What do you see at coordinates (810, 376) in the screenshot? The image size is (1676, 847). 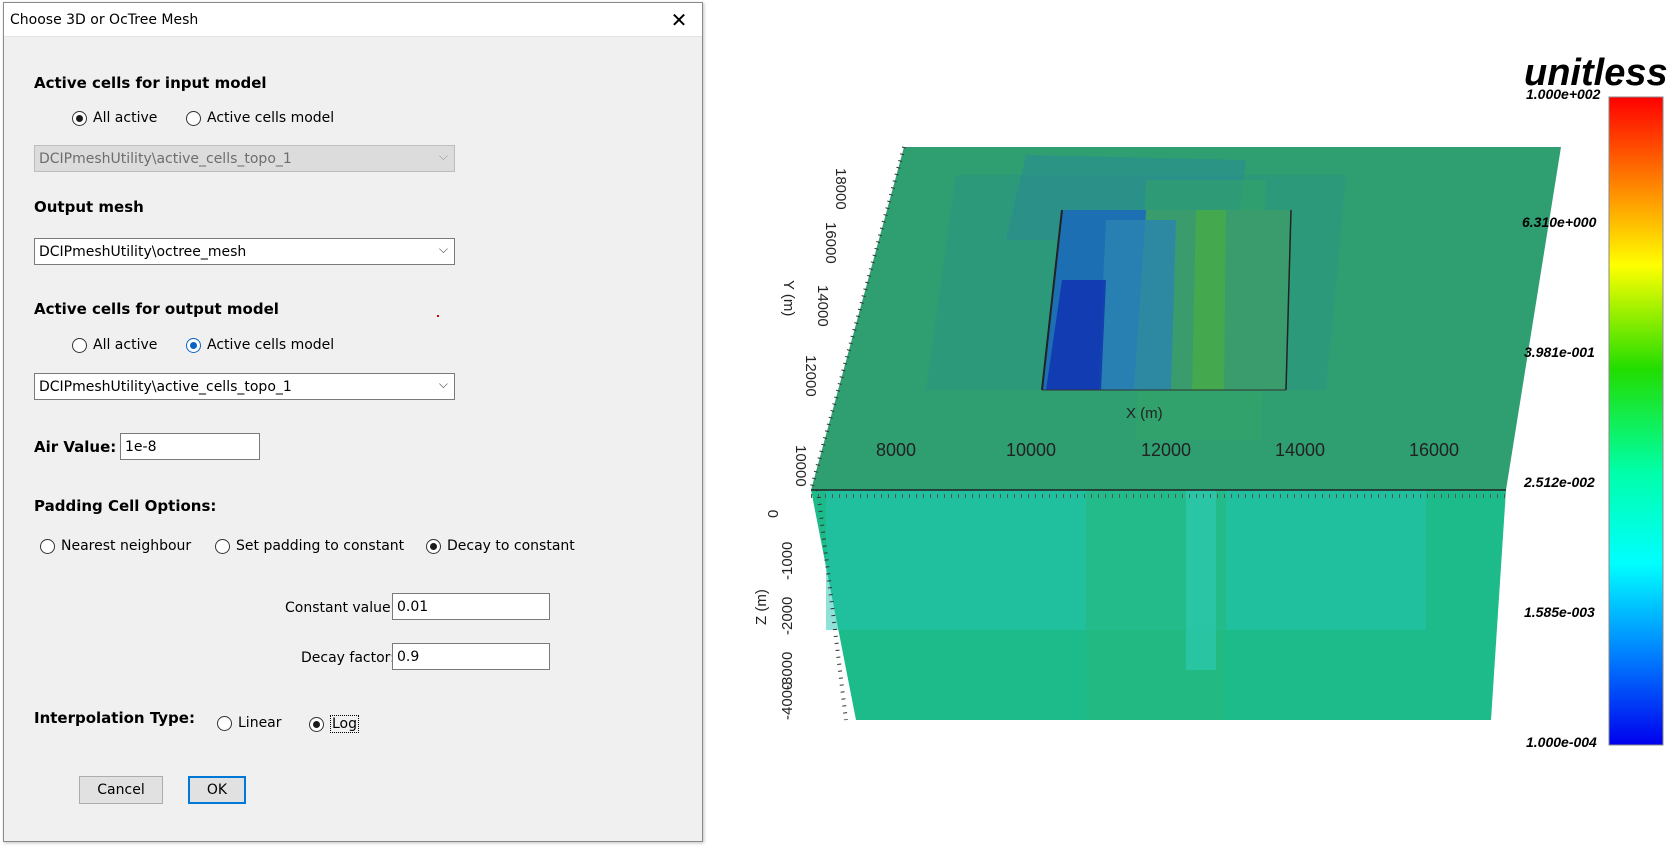 I see `y-tick: 12000` at bounding box center [810, 376].